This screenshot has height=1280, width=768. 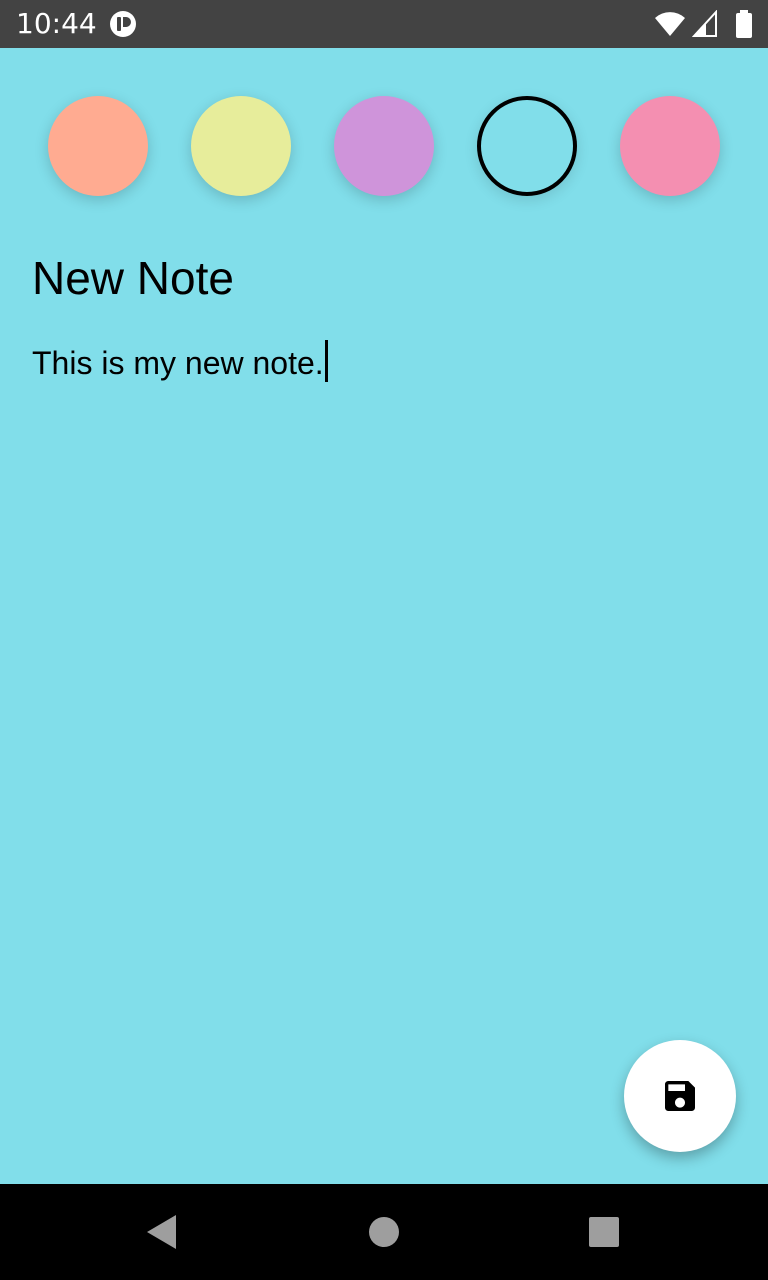 What do you see at coordinates (527, 146) in the screenshot?
I see `color-swatch-cyan-selected` at bounding box center [527, 146].